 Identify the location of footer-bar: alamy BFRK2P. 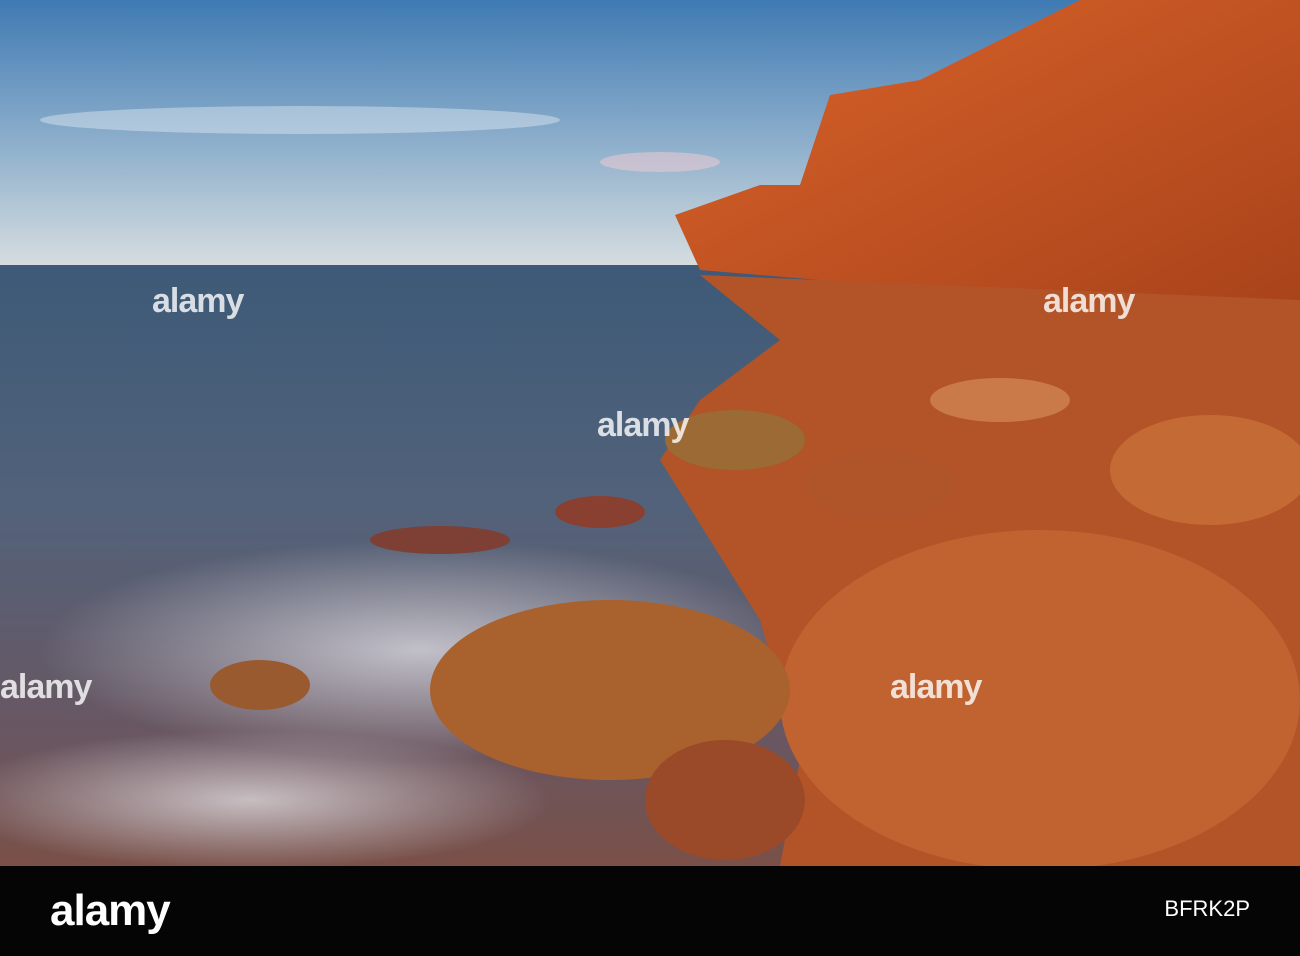
(650, 911).